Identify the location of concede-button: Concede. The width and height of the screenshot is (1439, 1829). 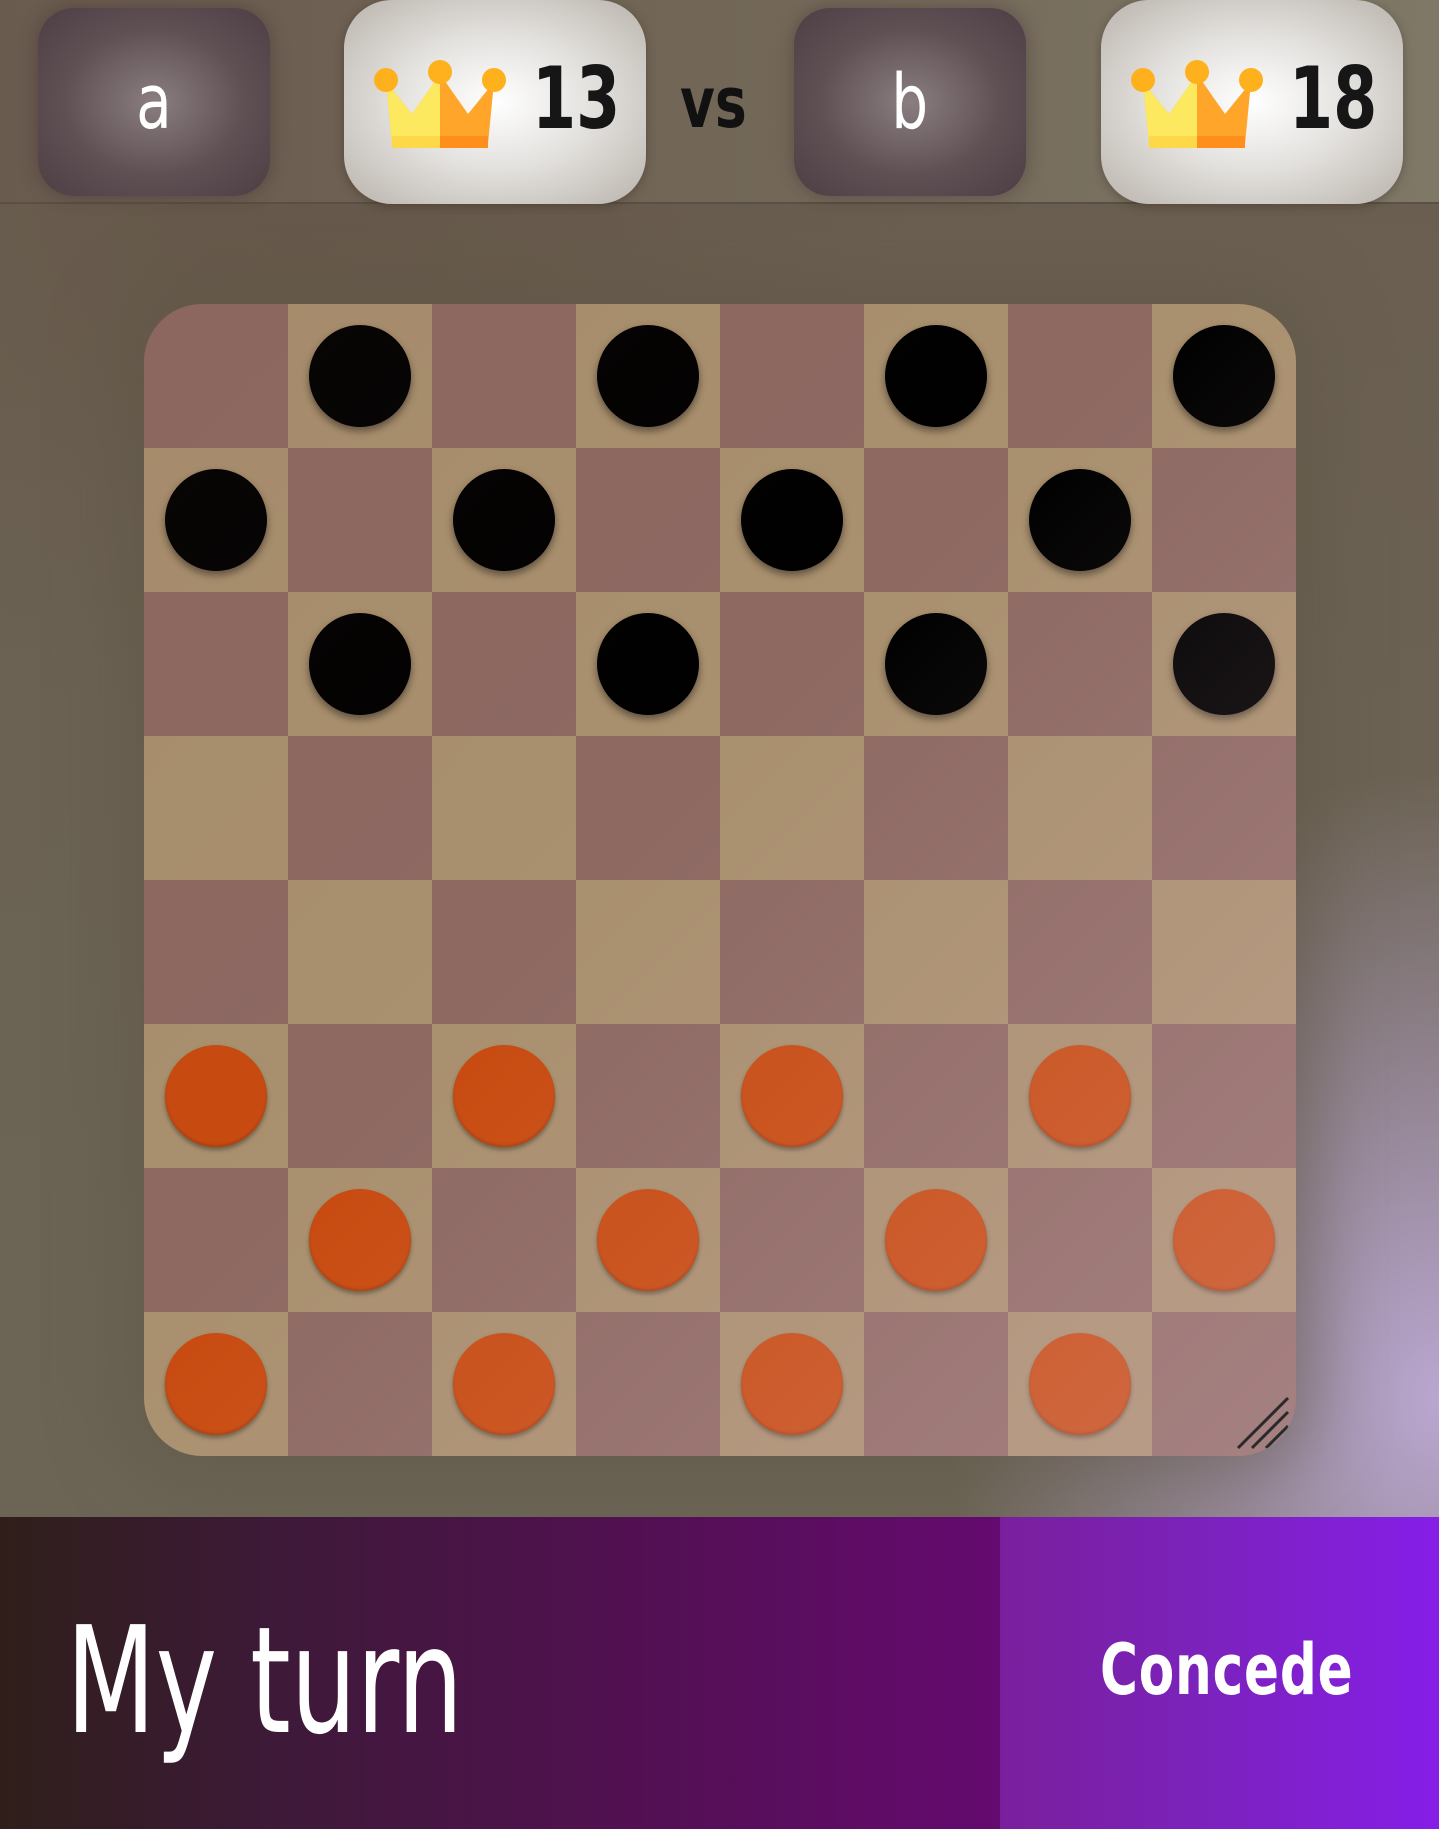
(1219, 1673).